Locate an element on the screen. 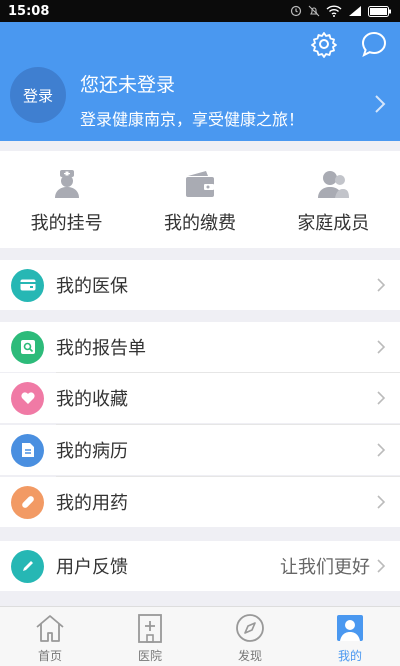  tab-label: 我的 is located at coordinates (349, 656).